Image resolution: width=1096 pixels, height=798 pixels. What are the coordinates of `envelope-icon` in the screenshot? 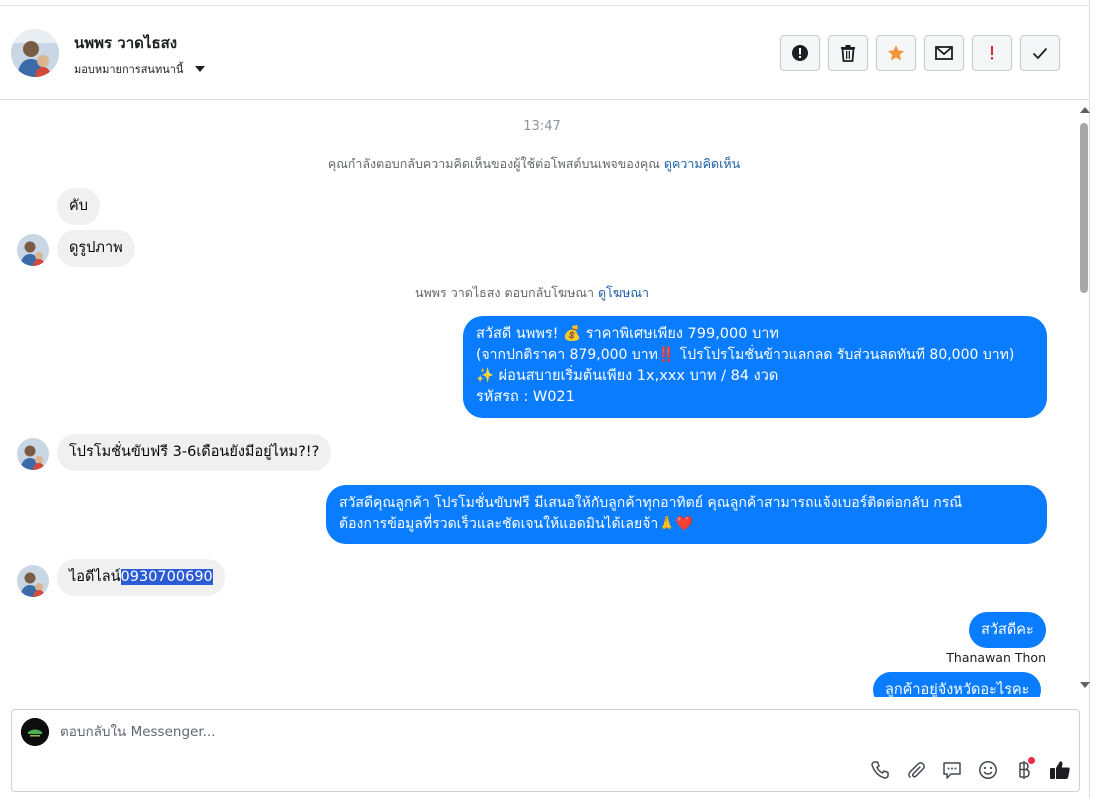 It's located at (944, 53).